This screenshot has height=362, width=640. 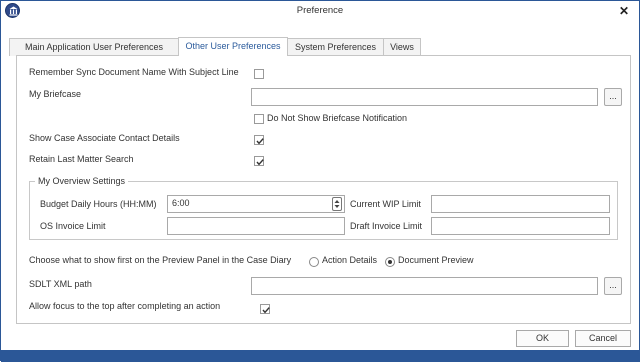 I want to click on cancel-button: Cancel, so click(x=603, y=338).